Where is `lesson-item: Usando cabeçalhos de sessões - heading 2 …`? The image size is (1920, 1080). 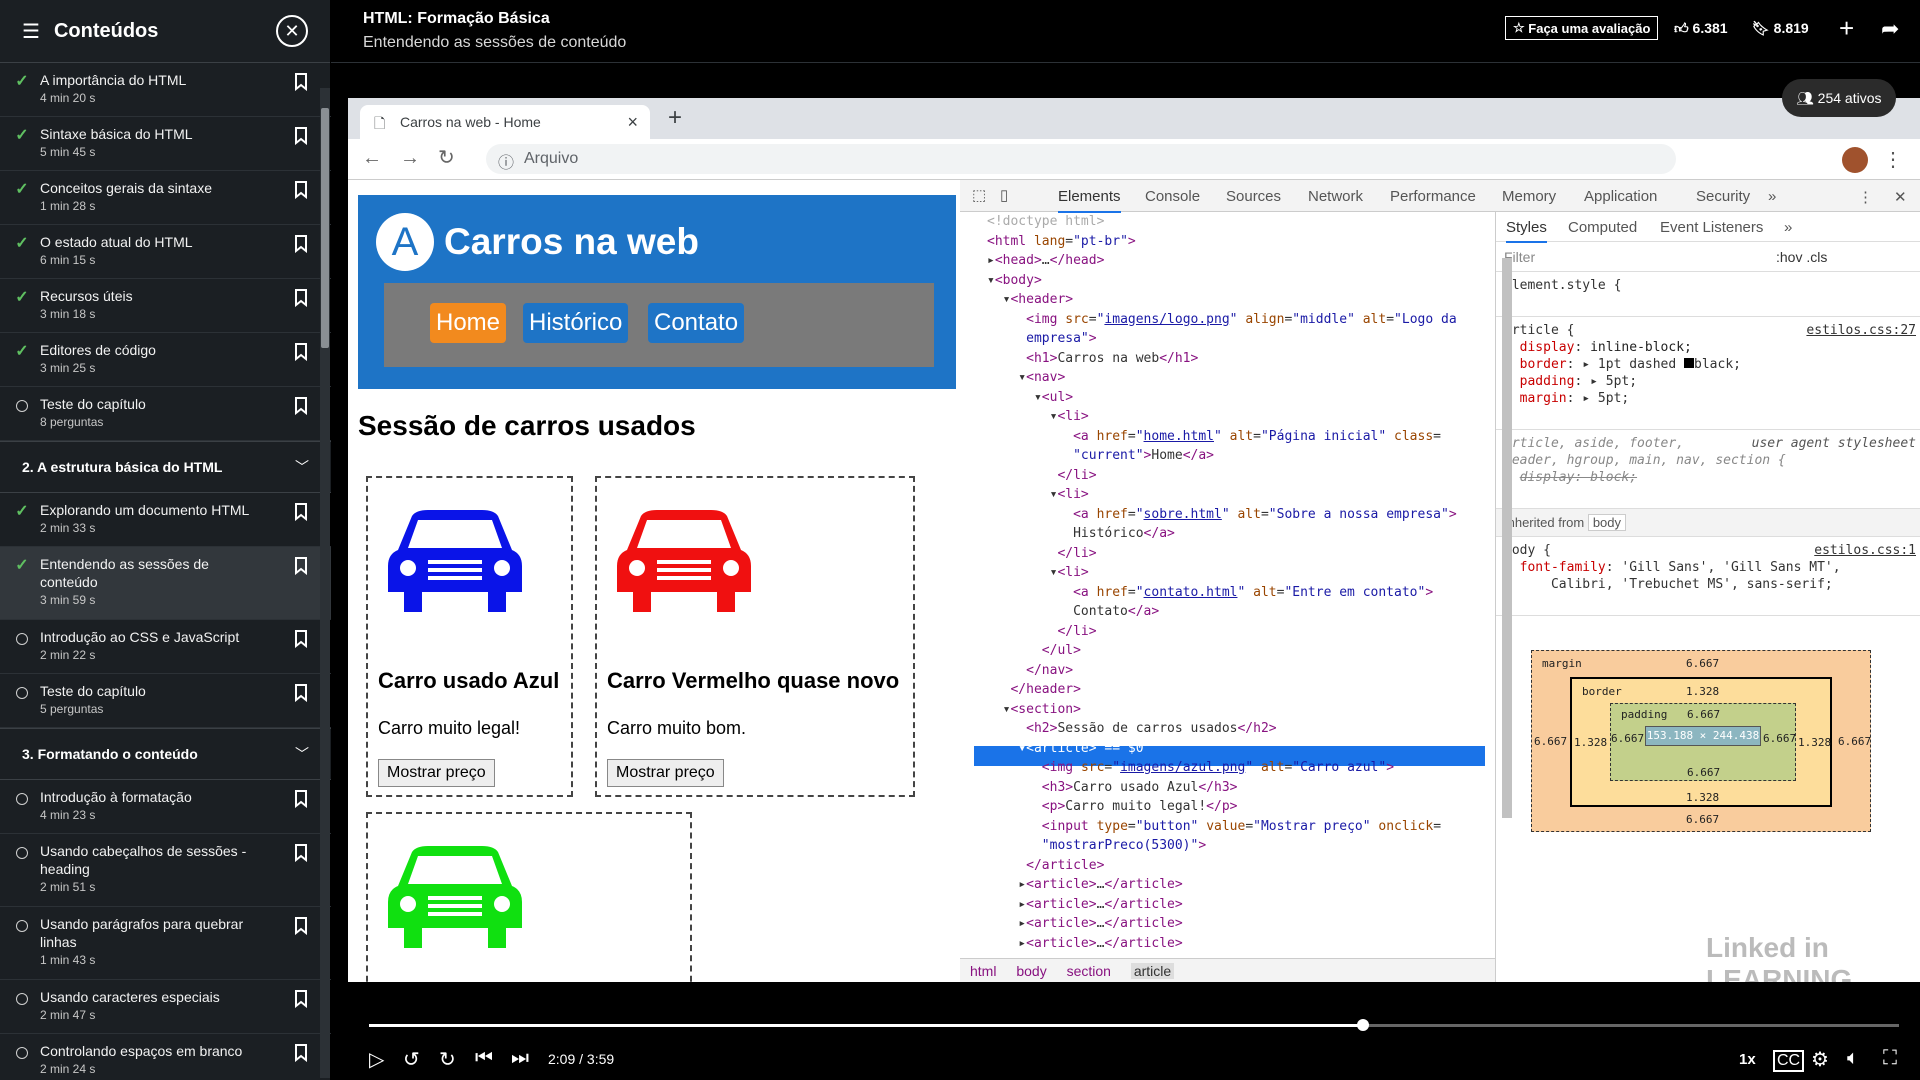 lesson-item: Usando cabeçalhos de sessões - heading 2 … is located at coordinates (165, 870).